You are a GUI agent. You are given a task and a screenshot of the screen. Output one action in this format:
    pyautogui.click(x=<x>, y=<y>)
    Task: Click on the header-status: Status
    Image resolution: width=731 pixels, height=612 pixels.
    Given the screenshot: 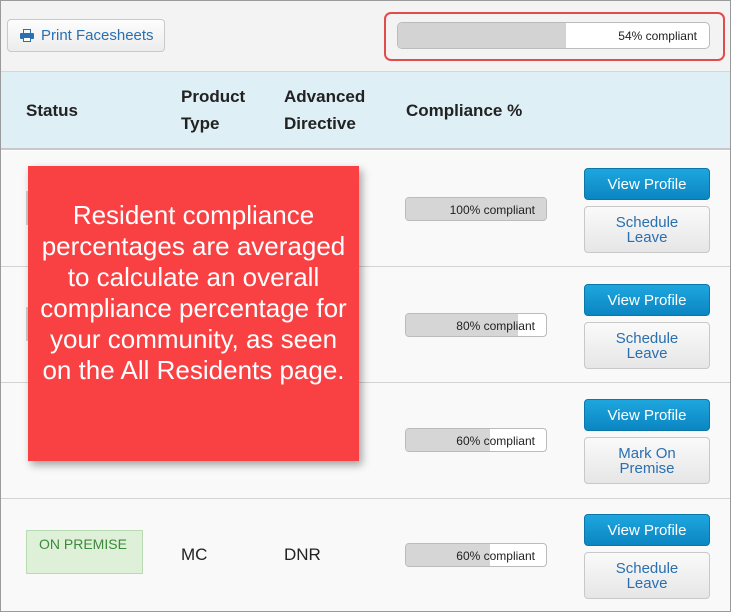 What is the action you would take?
    pyautogui.click(x=52, y=110)
    